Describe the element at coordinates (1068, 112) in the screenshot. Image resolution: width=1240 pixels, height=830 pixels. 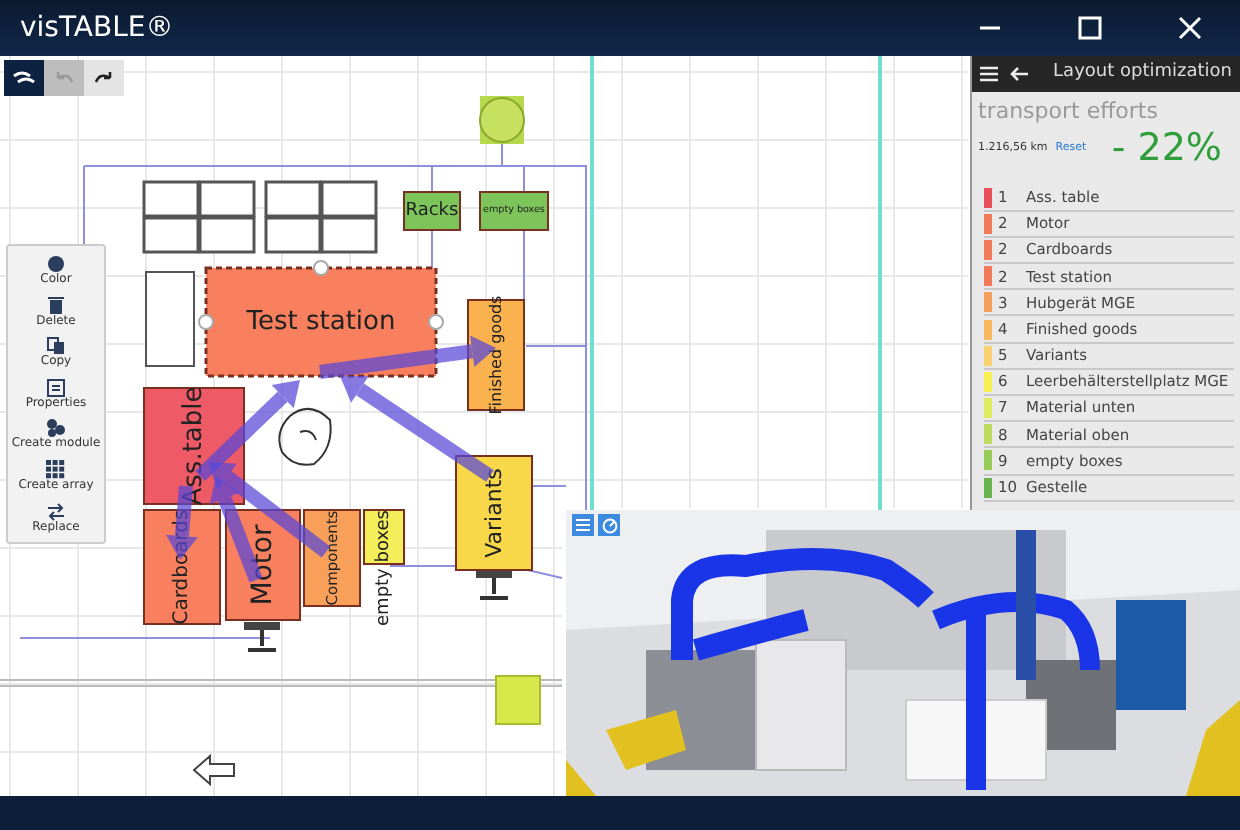
I see `section-heading: transport efforts` at that location.